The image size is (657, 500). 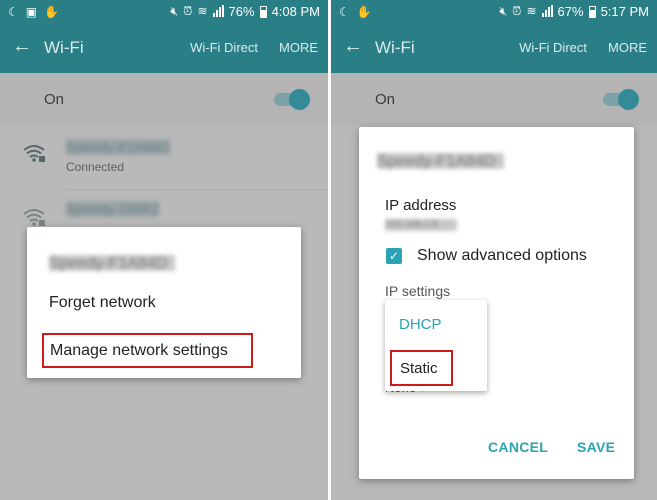 What do you see at coordinates (494, 11) in the screenshot?
I see `status-bar: ☾ ✋ 🔇︎ ⏰︎ ≋ 67% 5:17 PM` at bounding box center [494, 11].